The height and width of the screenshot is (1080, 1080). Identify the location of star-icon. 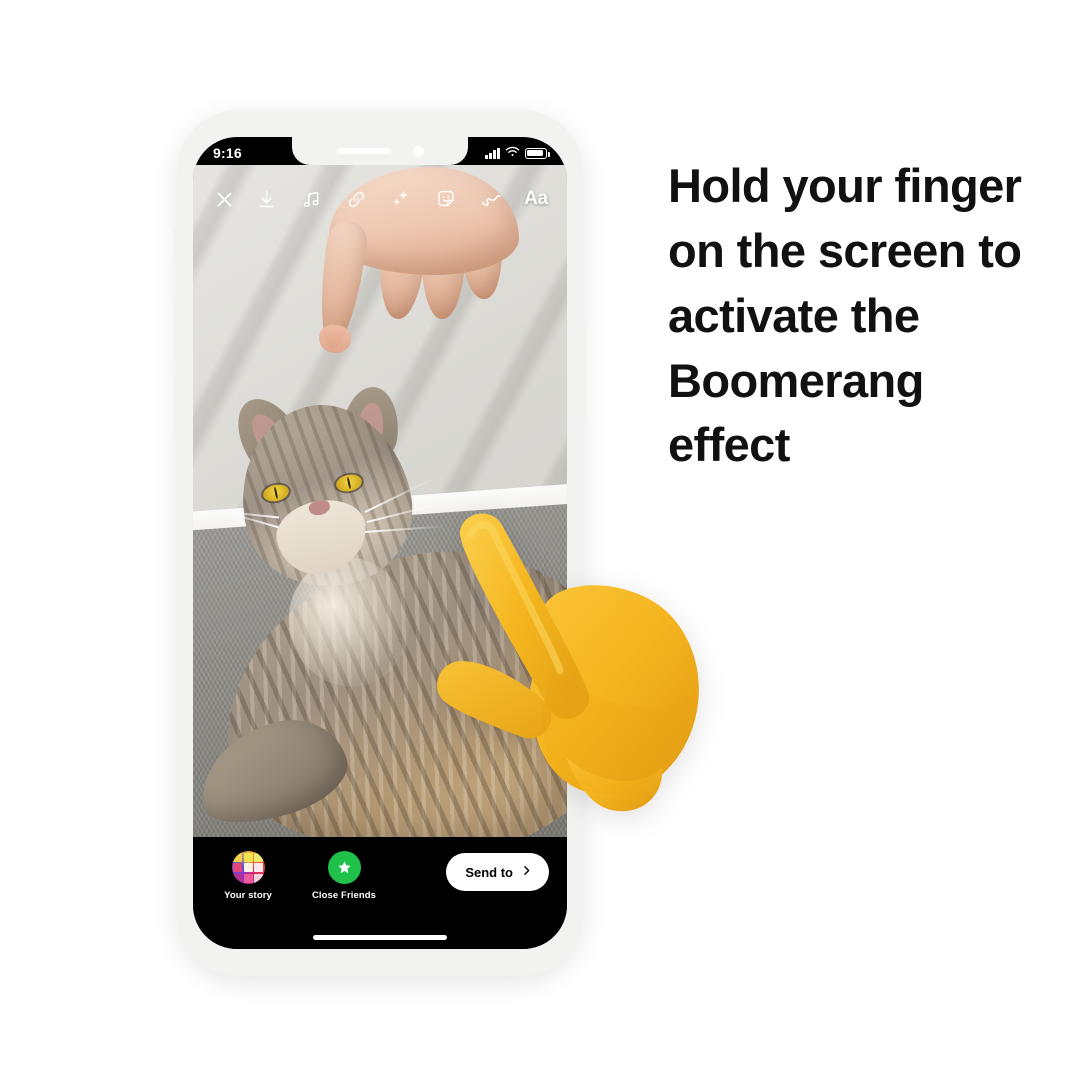
(344, 867).